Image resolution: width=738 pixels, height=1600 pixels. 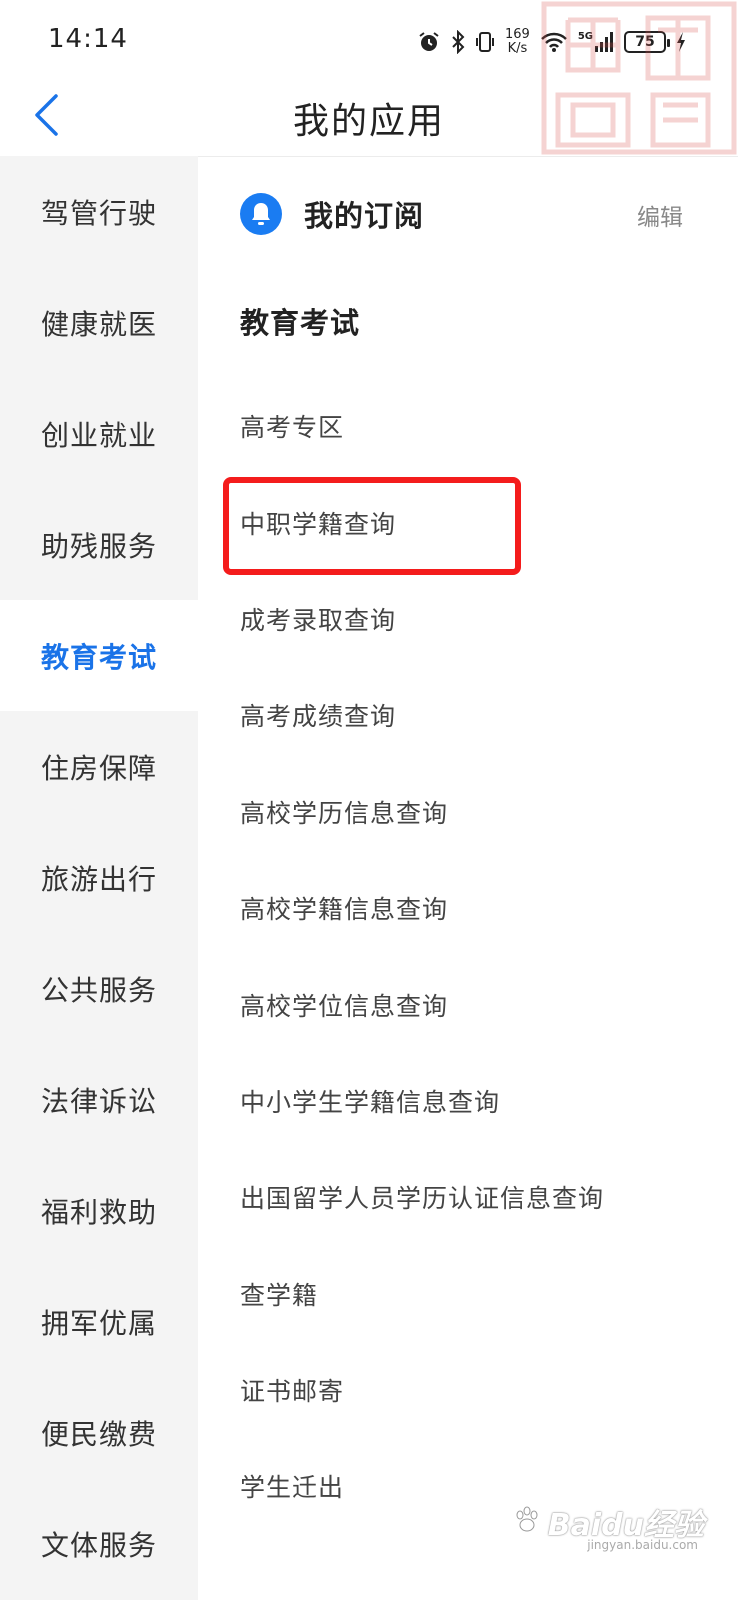 I want to click on bluetooth-icon, so click(x=458, y=42).